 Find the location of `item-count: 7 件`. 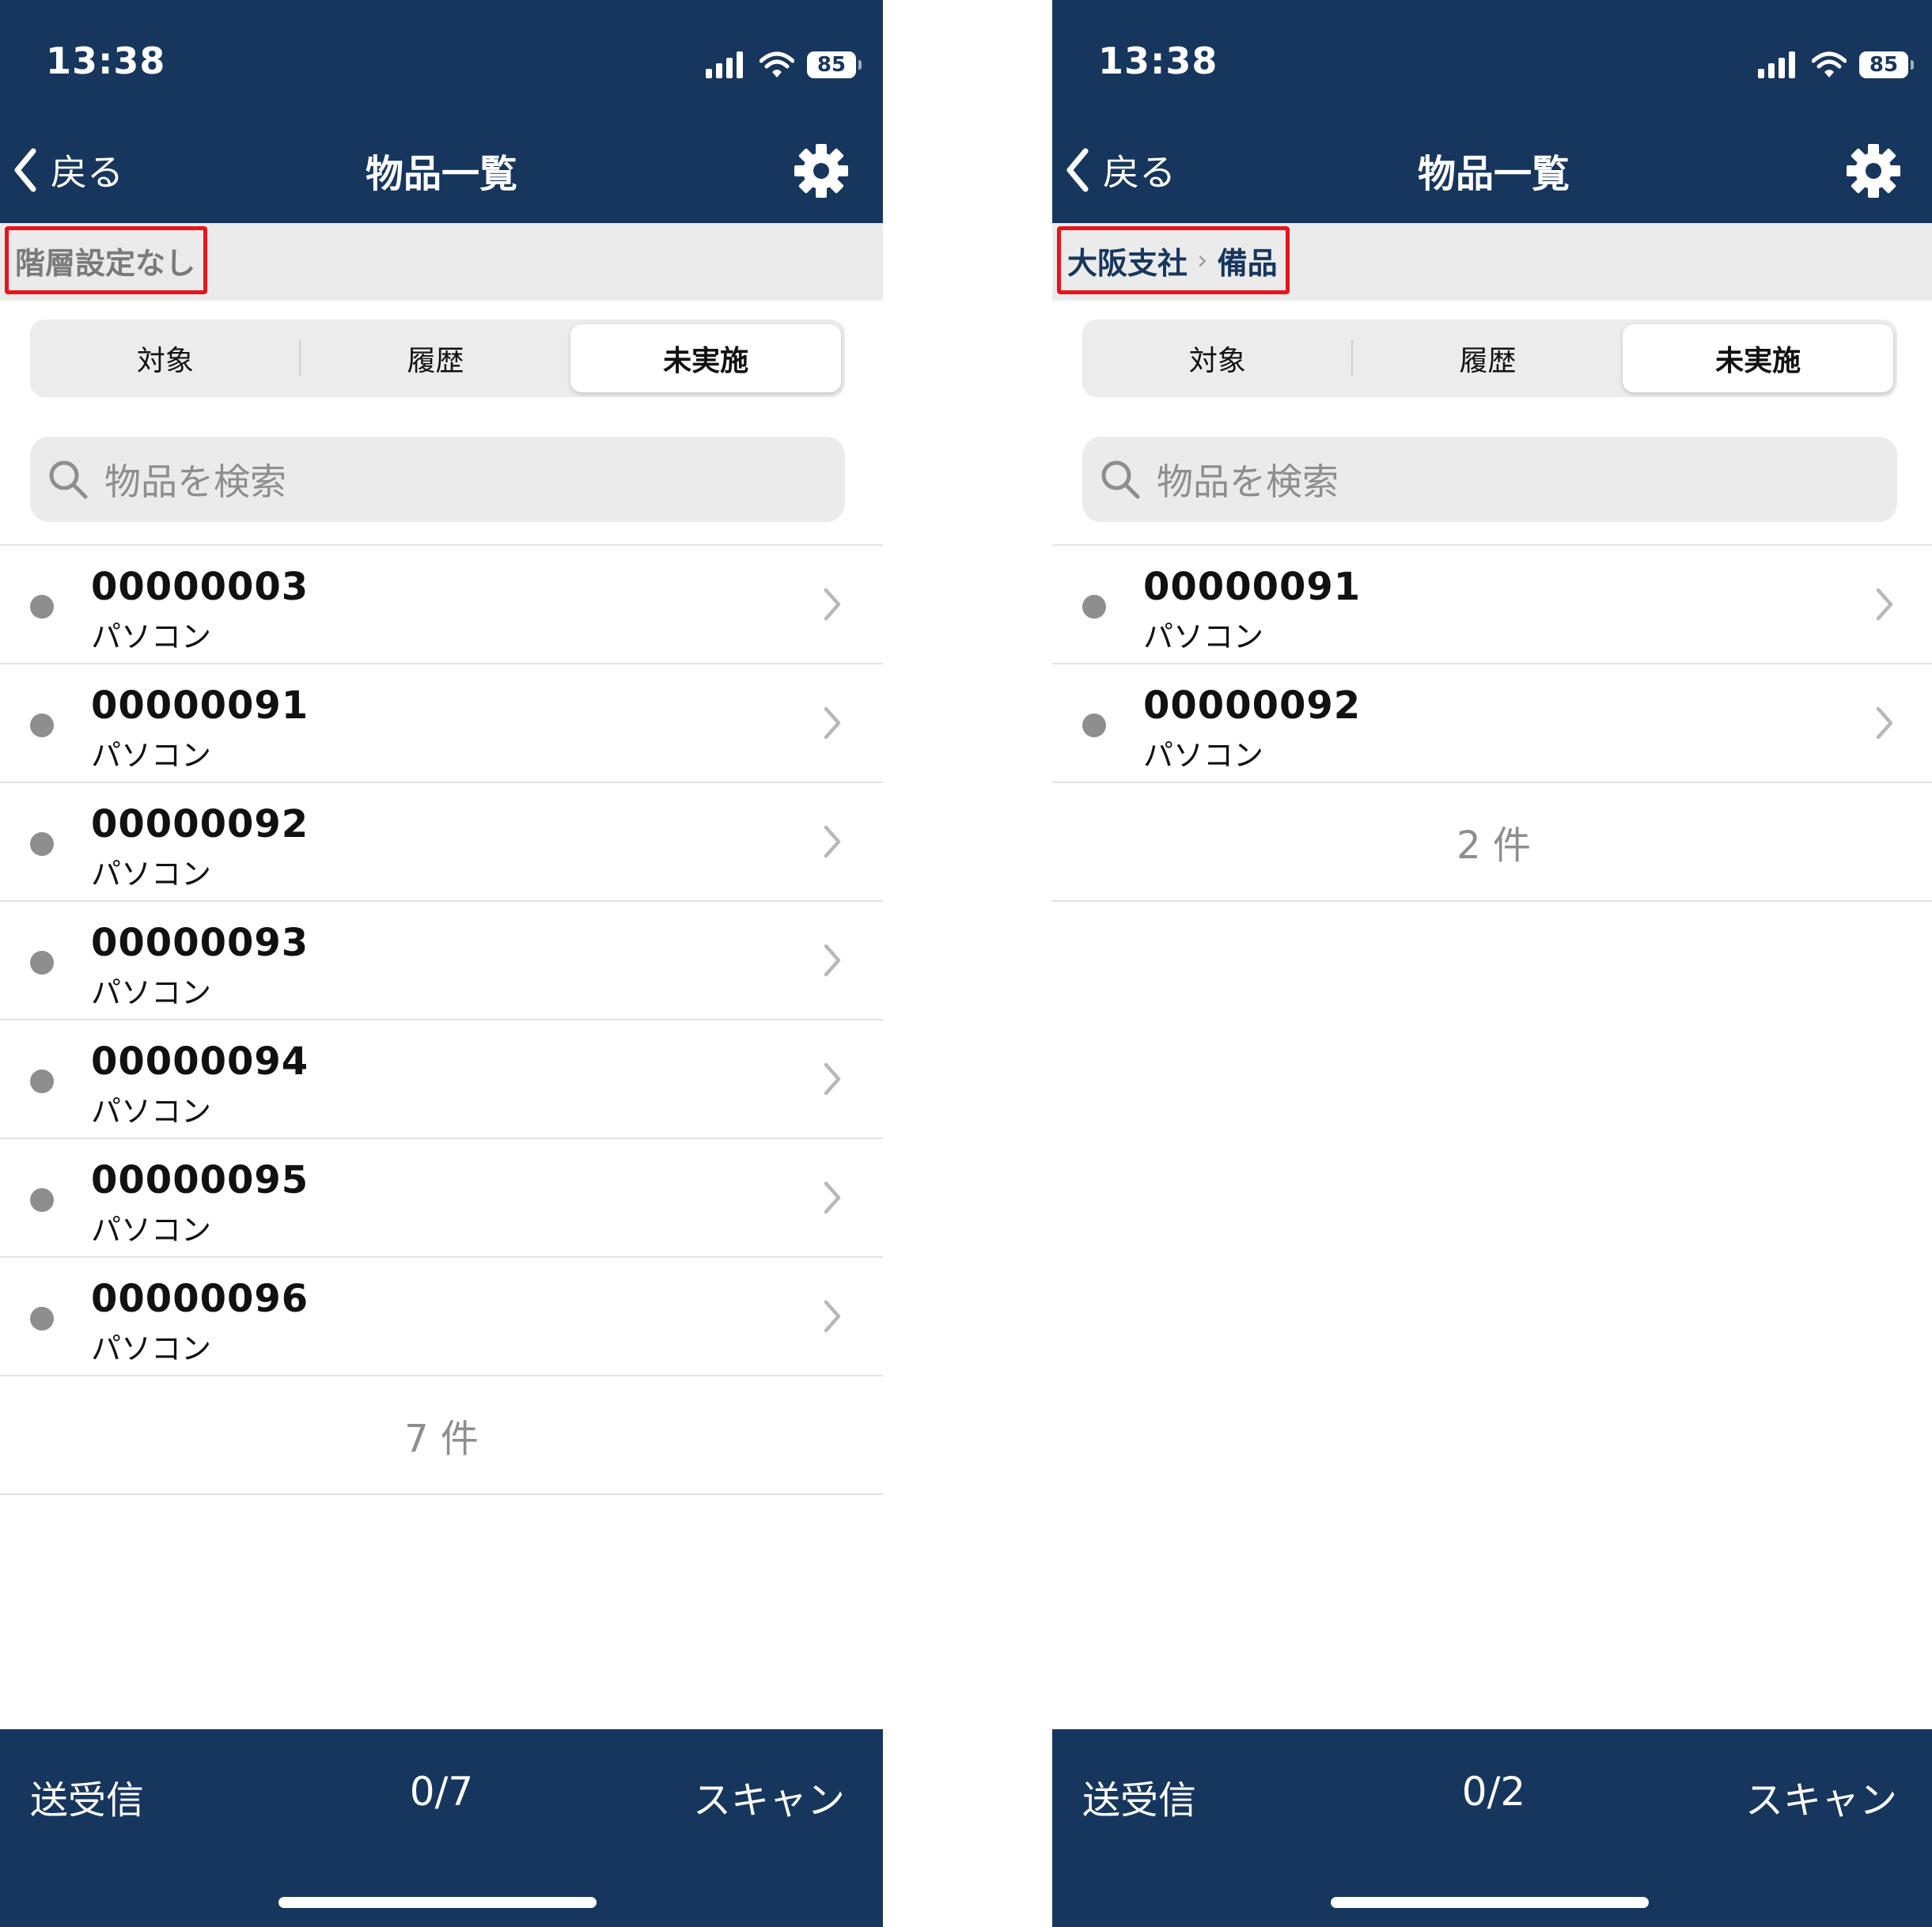

item-count: 7 件 is located at coordinates (441, 1435).